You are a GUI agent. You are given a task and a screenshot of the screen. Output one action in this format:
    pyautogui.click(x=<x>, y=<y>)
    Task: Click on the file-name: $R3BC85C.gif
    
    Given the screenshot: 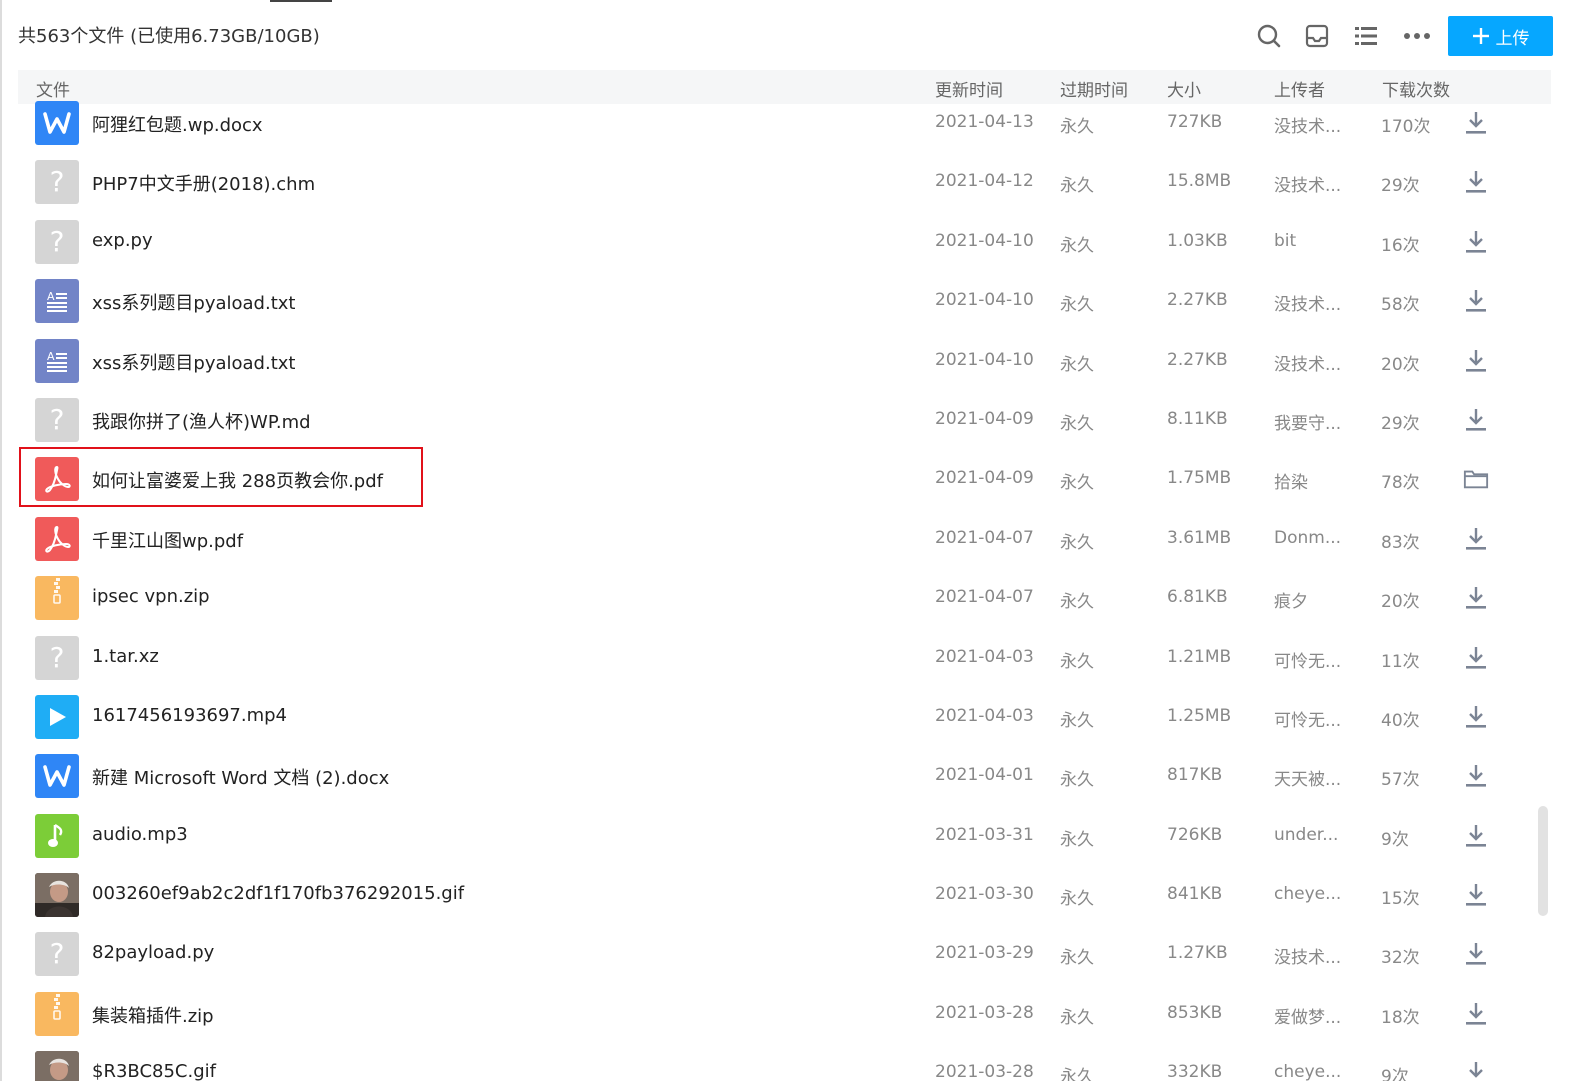 What is the action you would take?
    pyautogui.click(x=154, y=1071)
    